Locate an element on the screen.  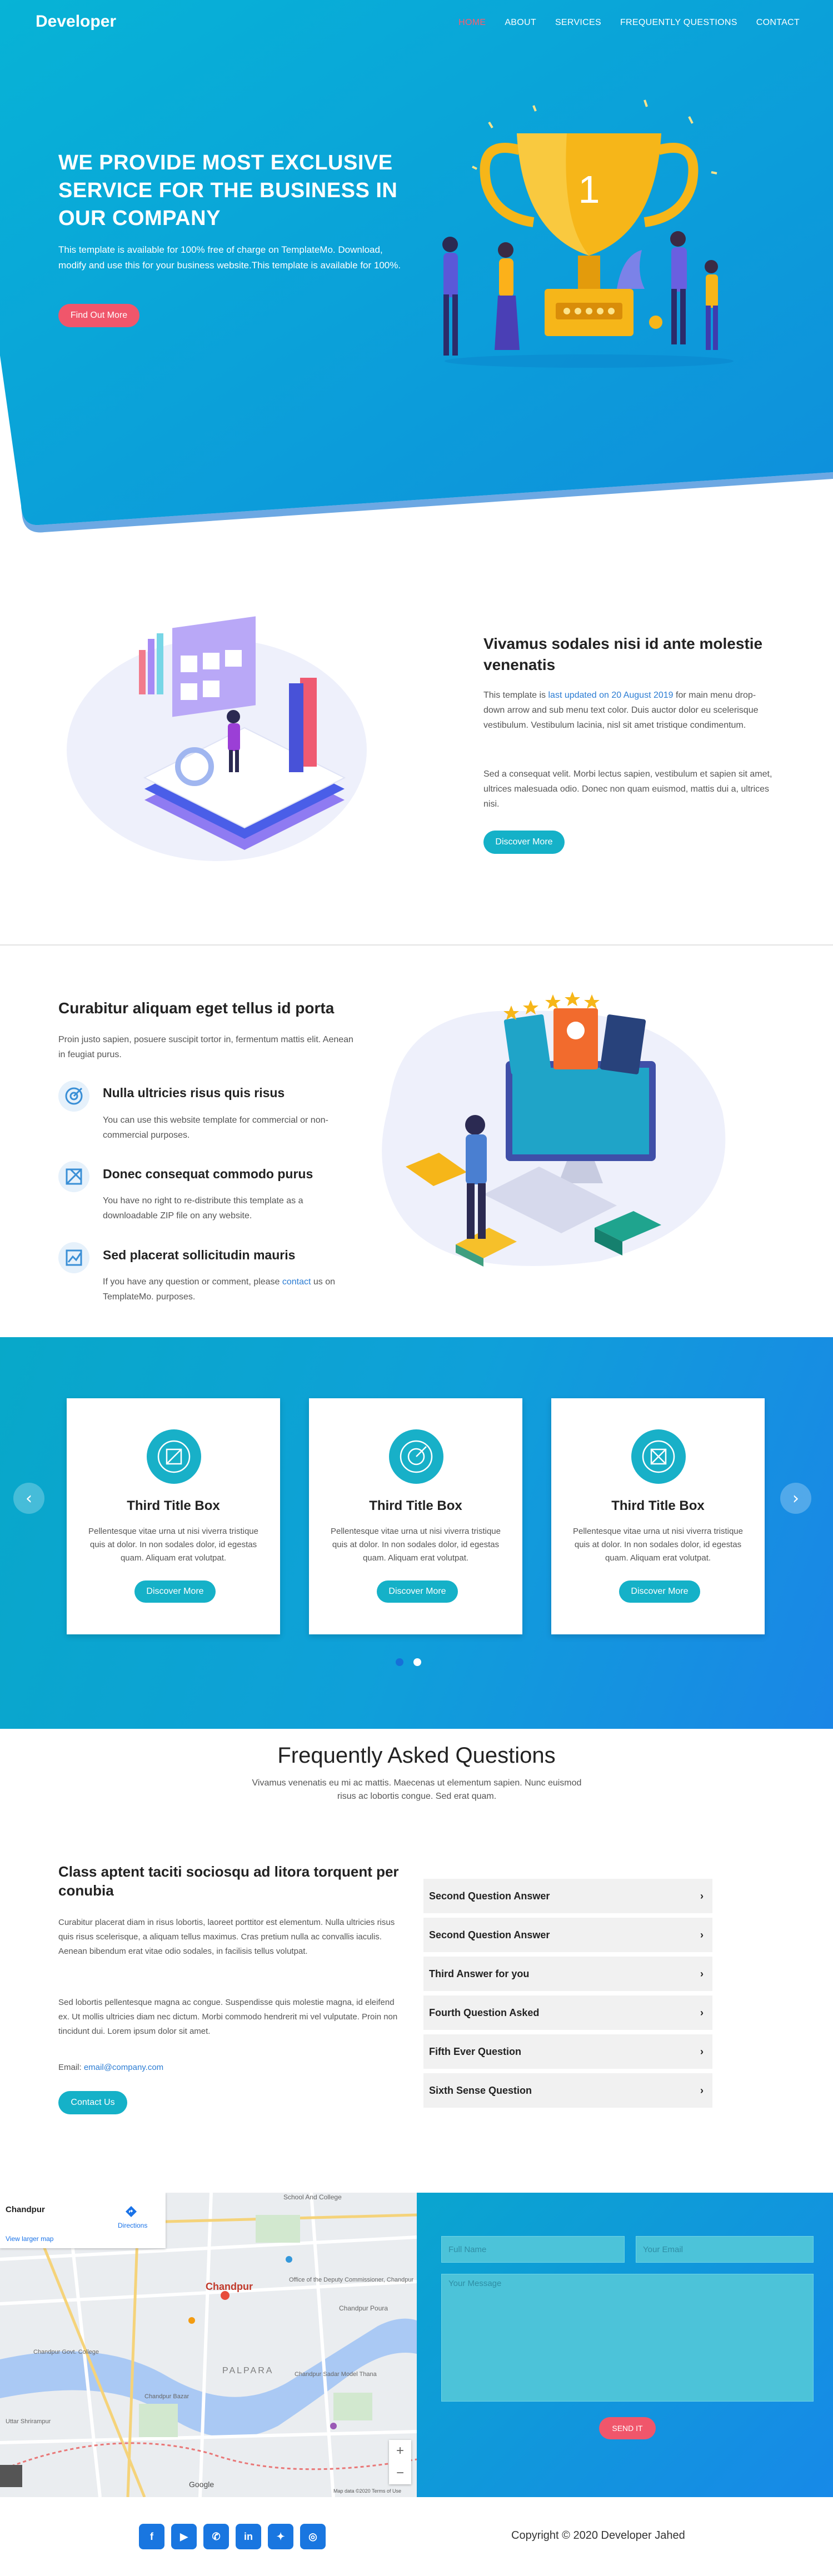
map-zoom-control: + − is located at coordinates (400, 2462).